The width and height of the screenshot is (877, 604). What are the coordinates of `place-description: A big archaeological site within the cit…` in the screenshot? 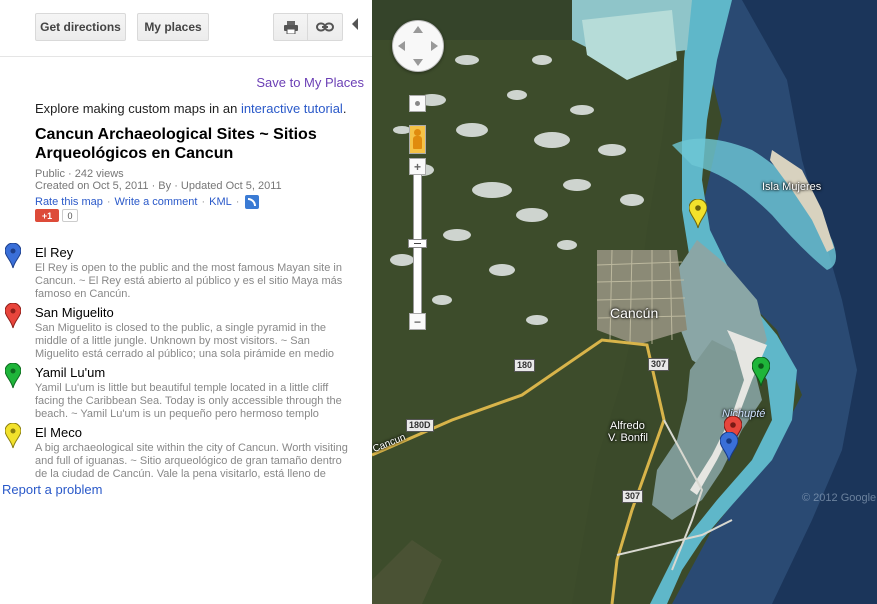 It's located at (191, 461).